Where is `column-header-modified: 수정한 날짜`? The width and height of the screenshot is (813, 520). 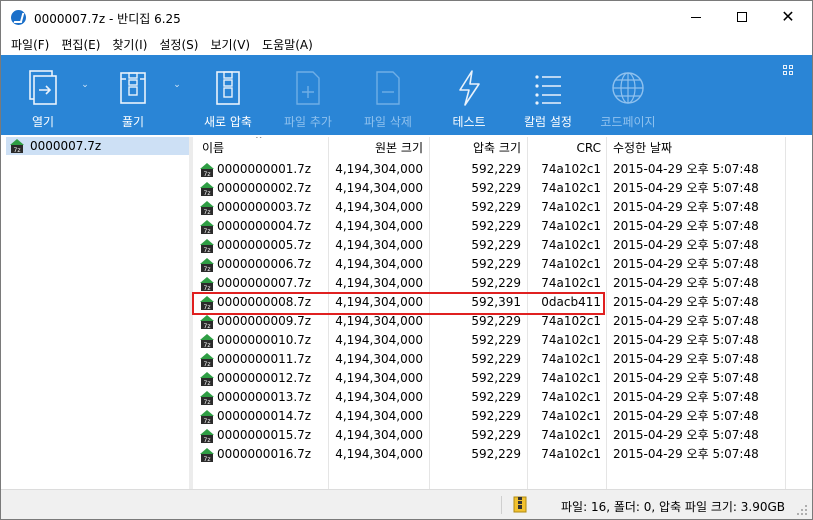
column-header-modified: 수정한 날짜 is located at coordinates (642, 148).